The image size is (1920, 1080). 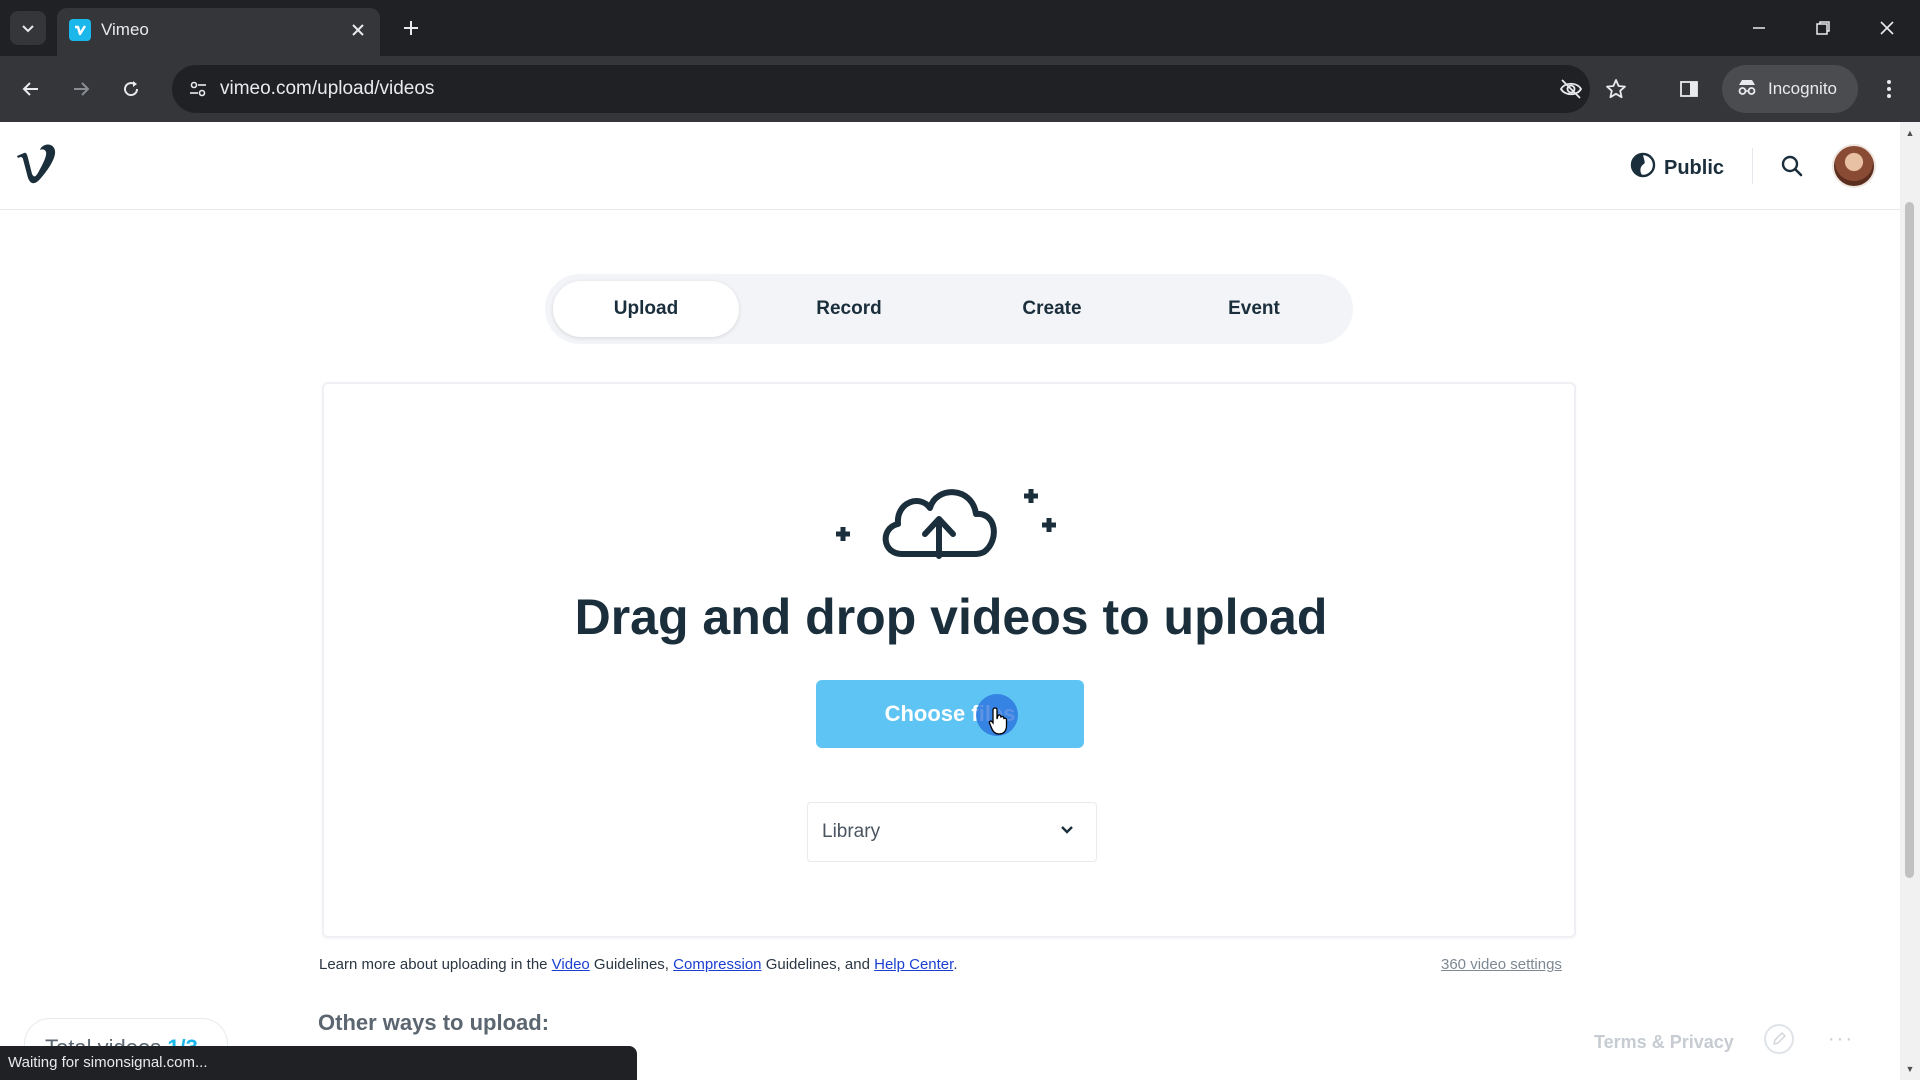 I want to click on upload-mode-tabs: Upload Record Create Event, so click(x=949, y=309).